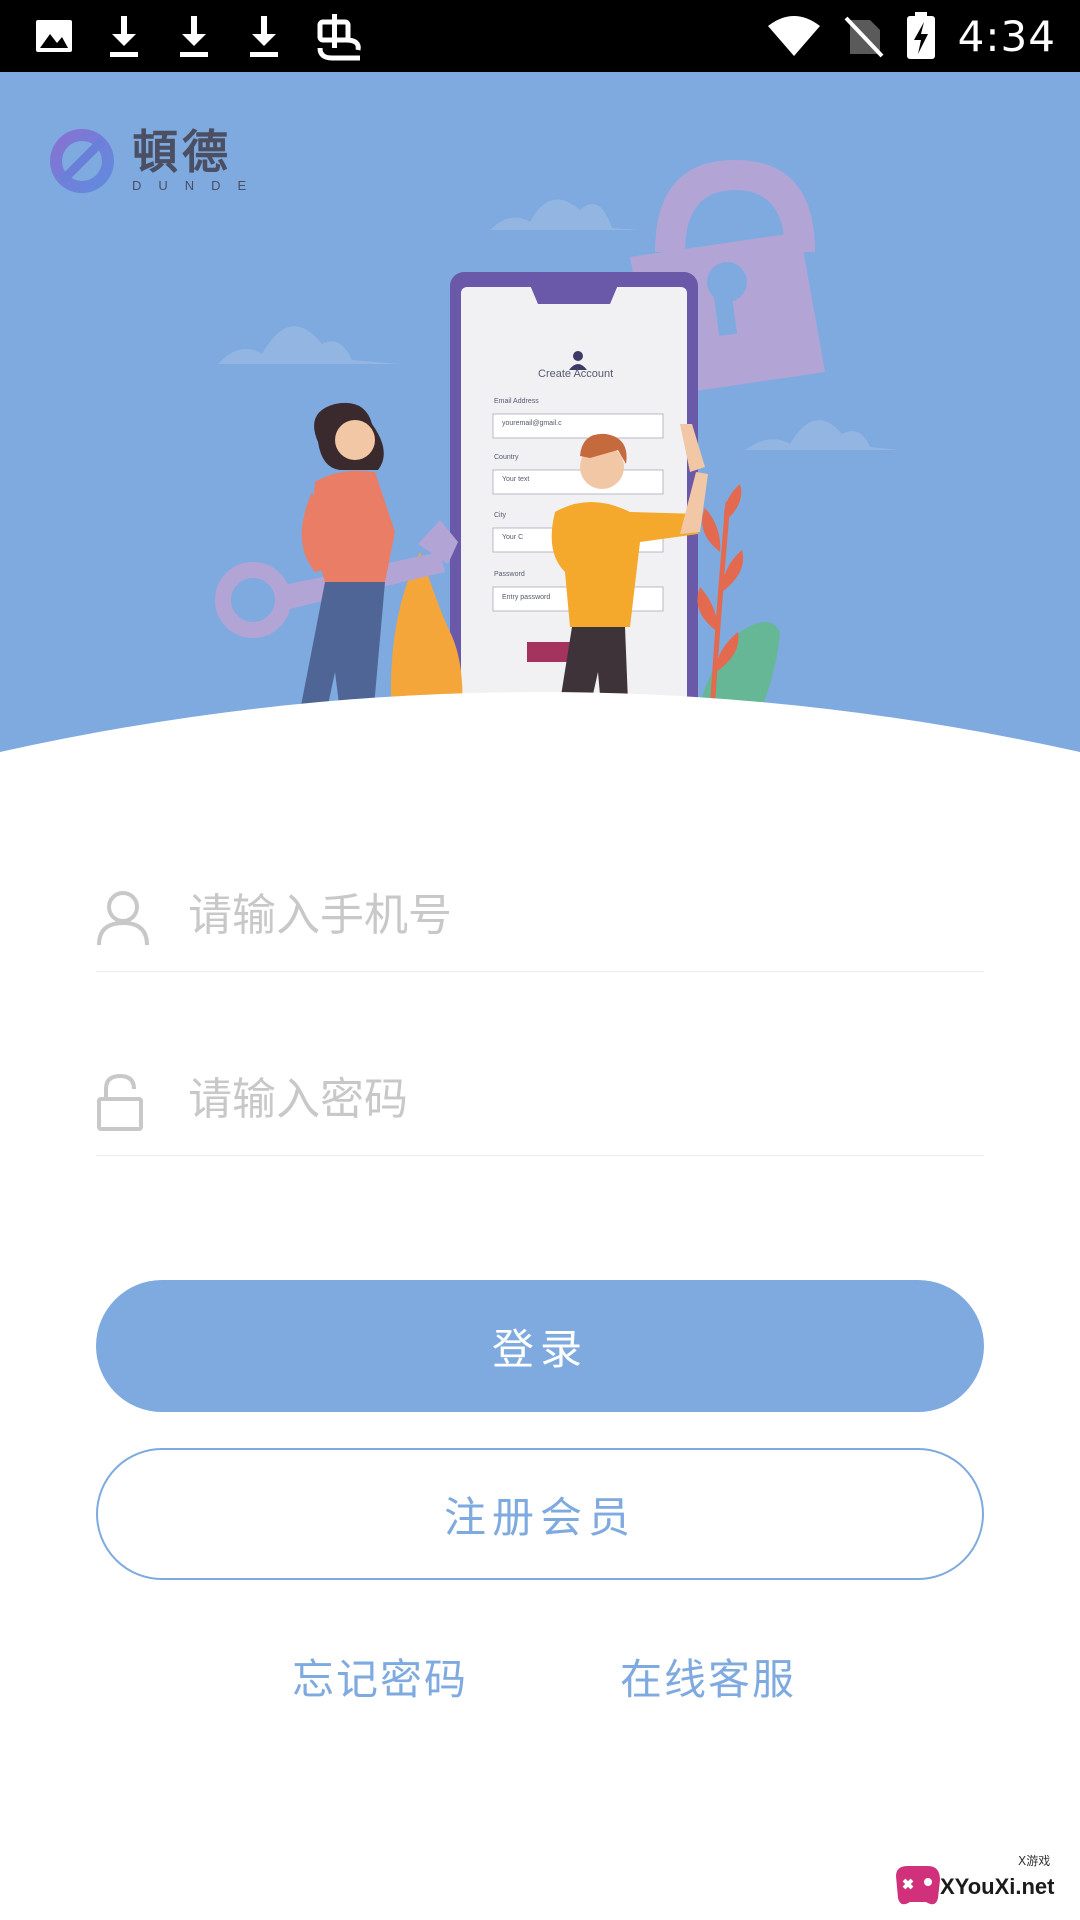  What do you see at coordinates (793, 36) in the screenshot?
I see `wifi-icon` at bounding box center [793, 36].